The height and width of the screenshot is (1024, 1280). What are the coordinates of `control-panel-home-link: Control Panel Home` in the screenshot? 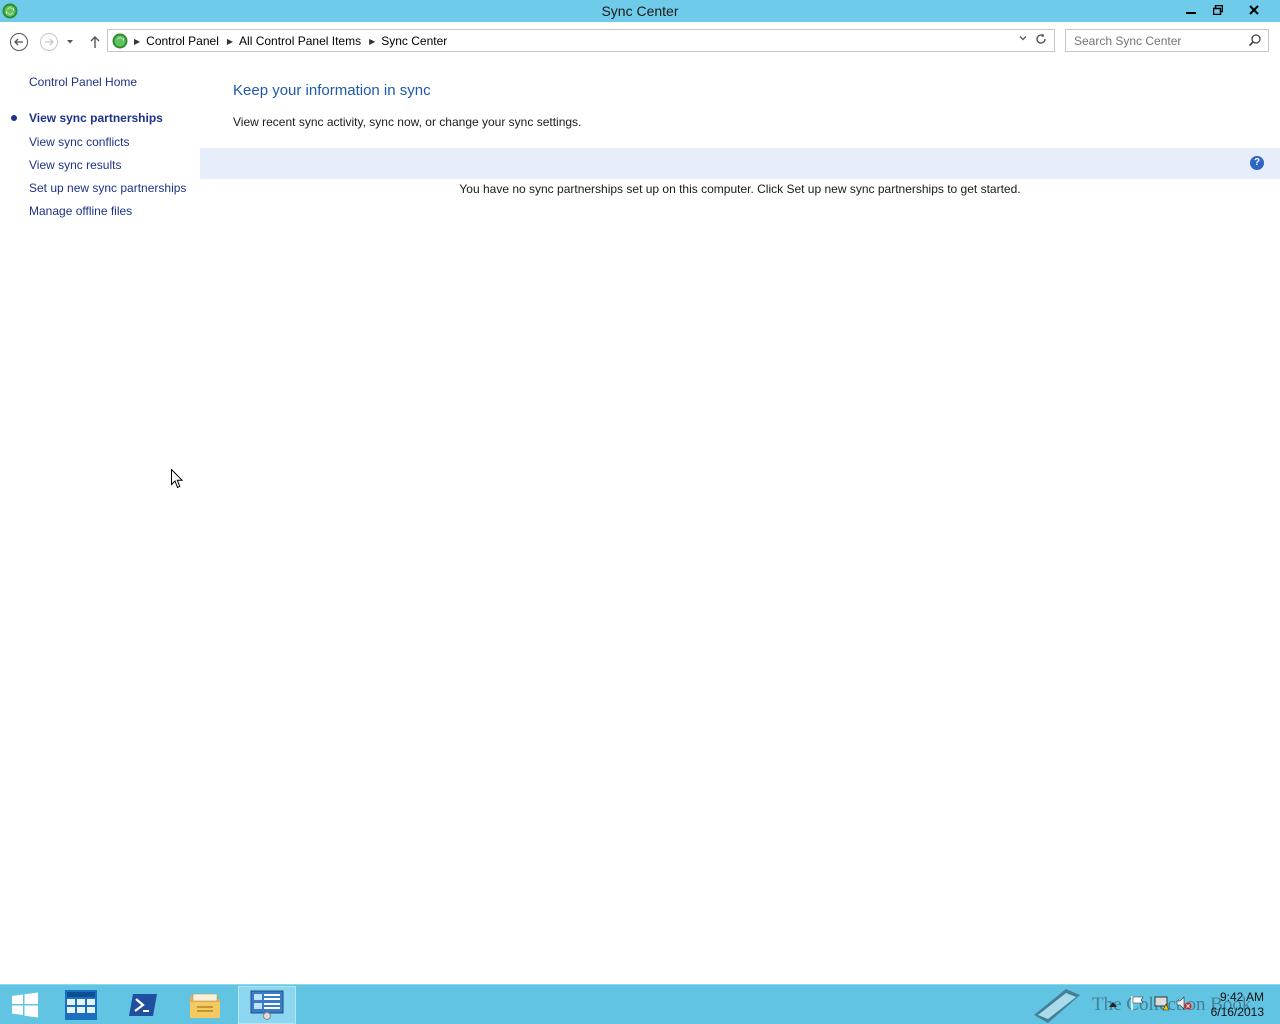 It's located at (83, 82).